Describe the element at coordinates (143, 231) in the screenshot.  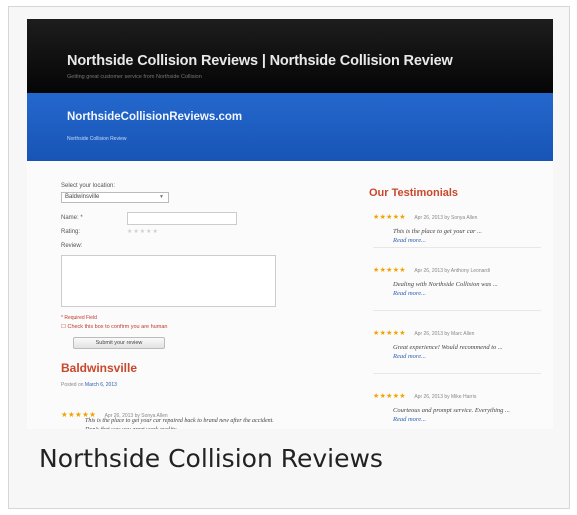
I see `rating-input: ★★★★★` at that location.